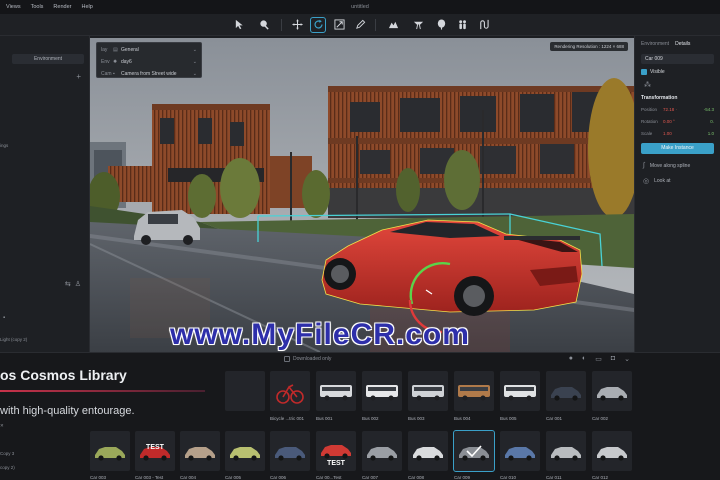 Image resolution: width=720 pixels, height=480 pixels. I want to click on library-subtitle: with high-quality entourage., so click(67, 411).